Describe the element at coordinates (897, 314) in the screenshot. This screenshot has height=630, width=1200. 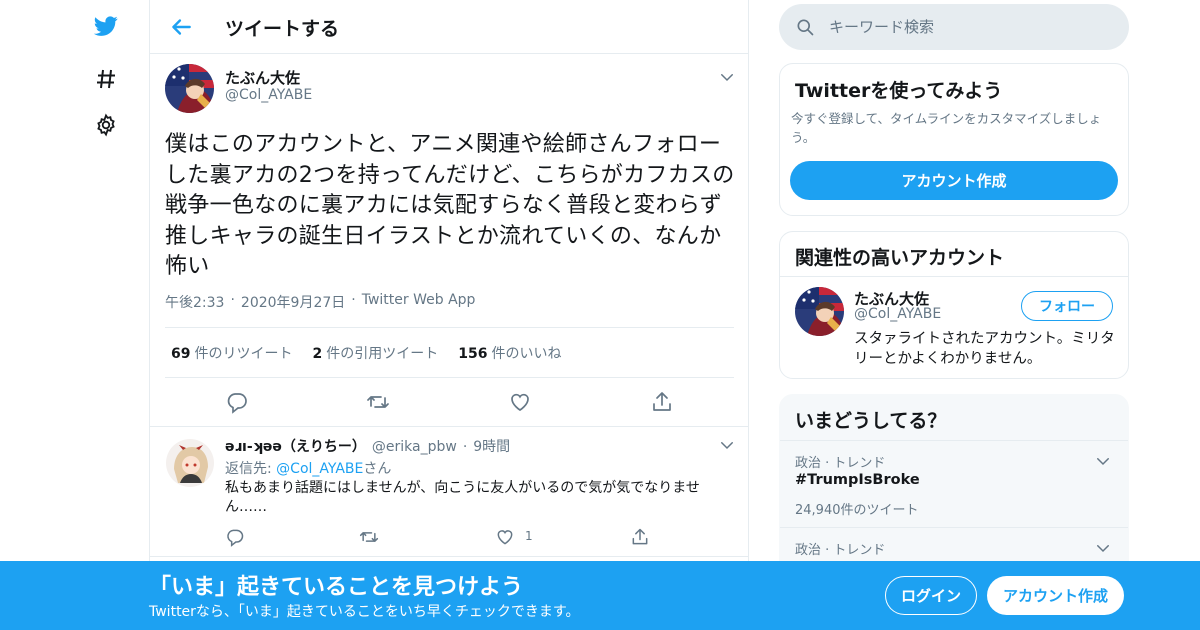
I see `account-handle: @Col_AYABE` at that location.